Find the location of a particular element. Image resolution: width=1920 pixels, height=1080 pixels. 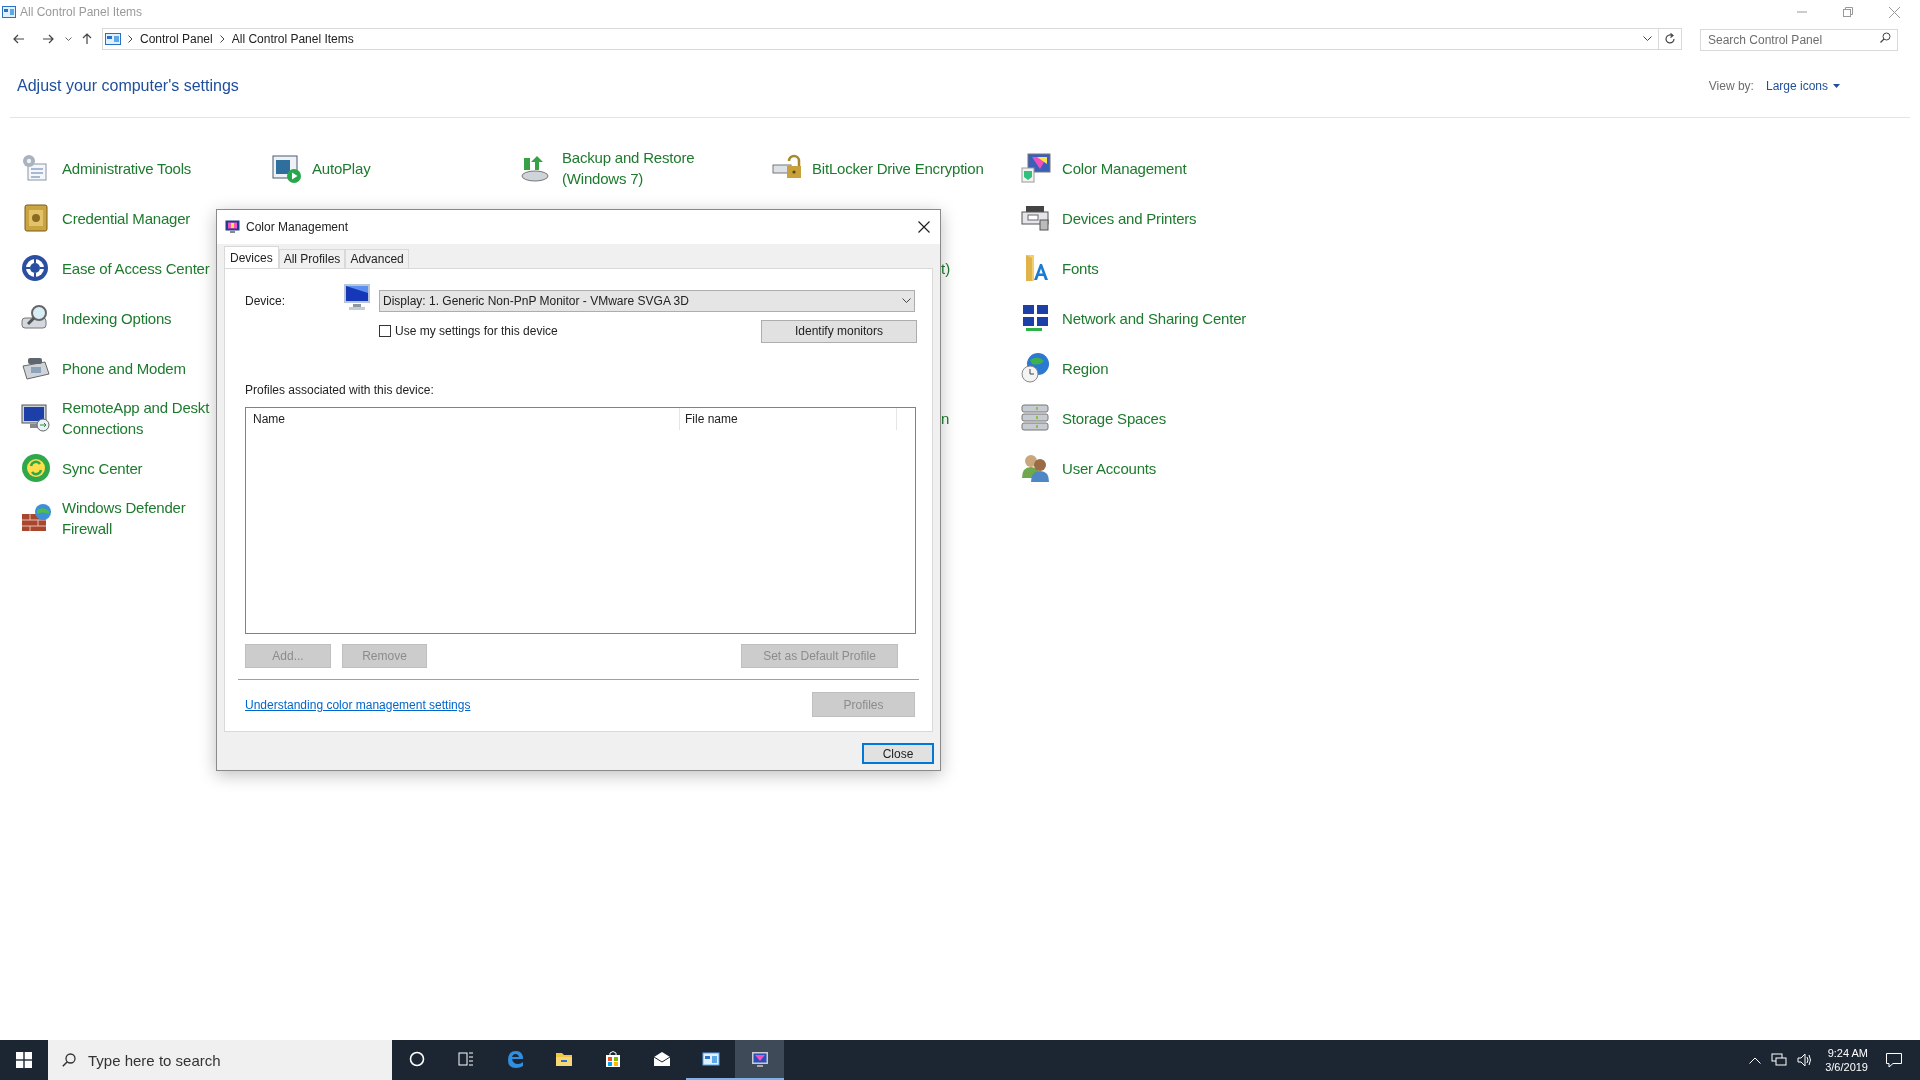

envelope-icon is located at coordinates (661, 1059).